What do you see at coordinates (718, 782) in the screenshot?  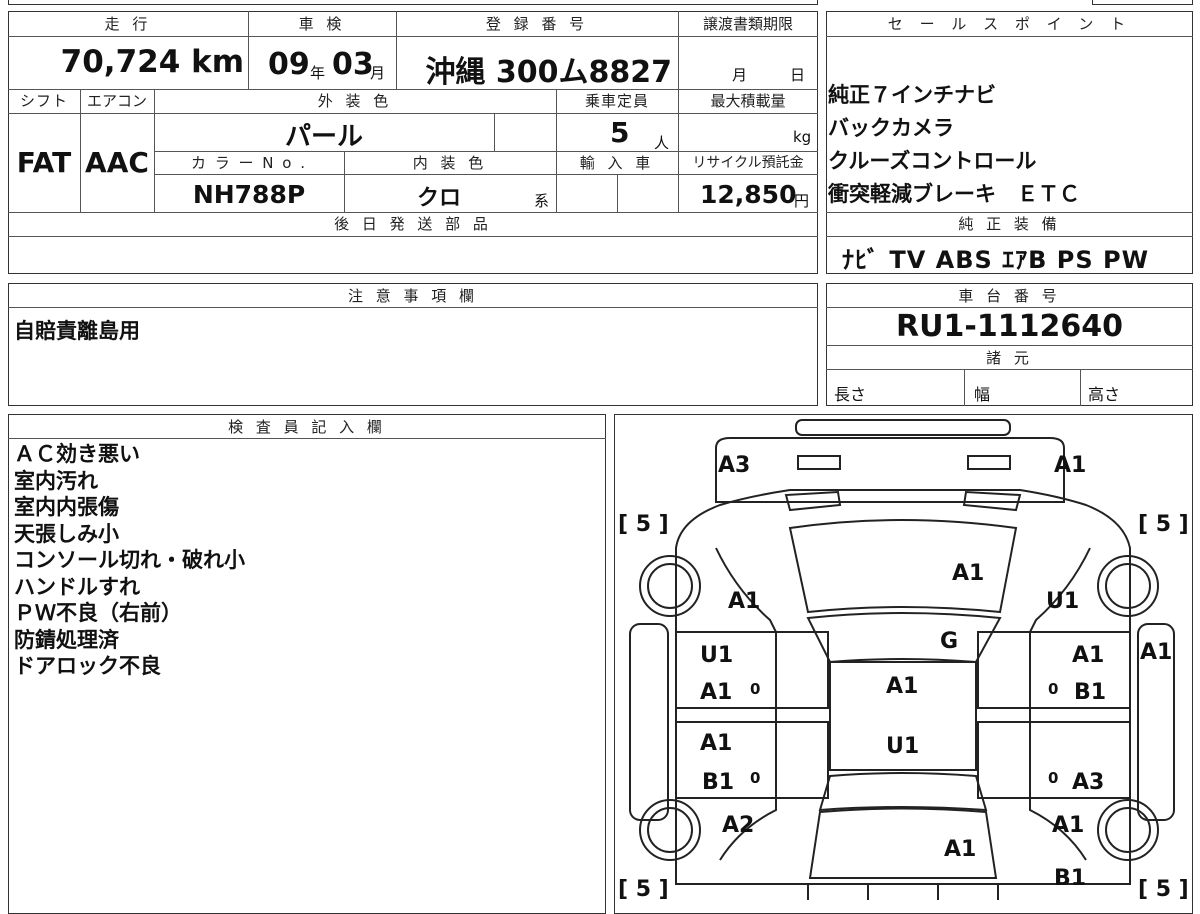 I see `mark-left-rear-door-bottom: B1` at bounding box center [718, 782].